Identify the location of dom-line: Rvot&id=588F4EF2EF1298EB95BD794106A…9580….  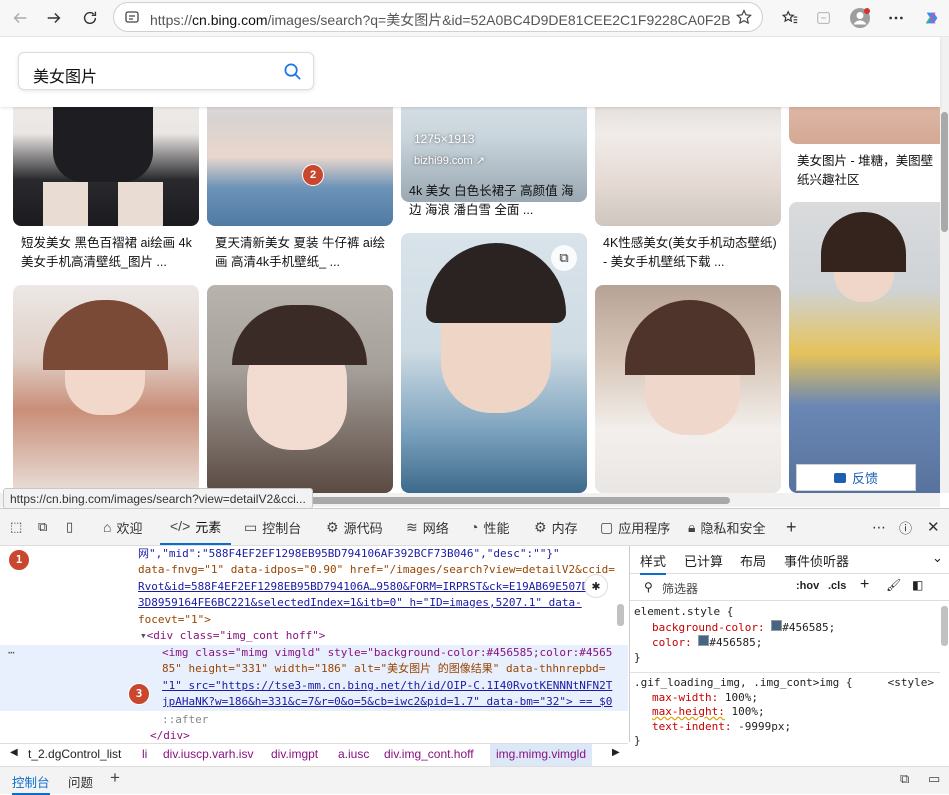
(363, 587).